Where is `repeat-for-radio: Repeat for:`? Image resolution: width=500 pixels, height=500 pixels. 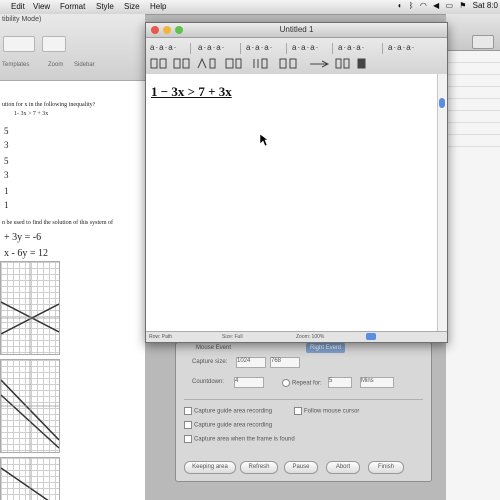
repeat-for-radio: Repeat for: is located at coordinates (302, 383).